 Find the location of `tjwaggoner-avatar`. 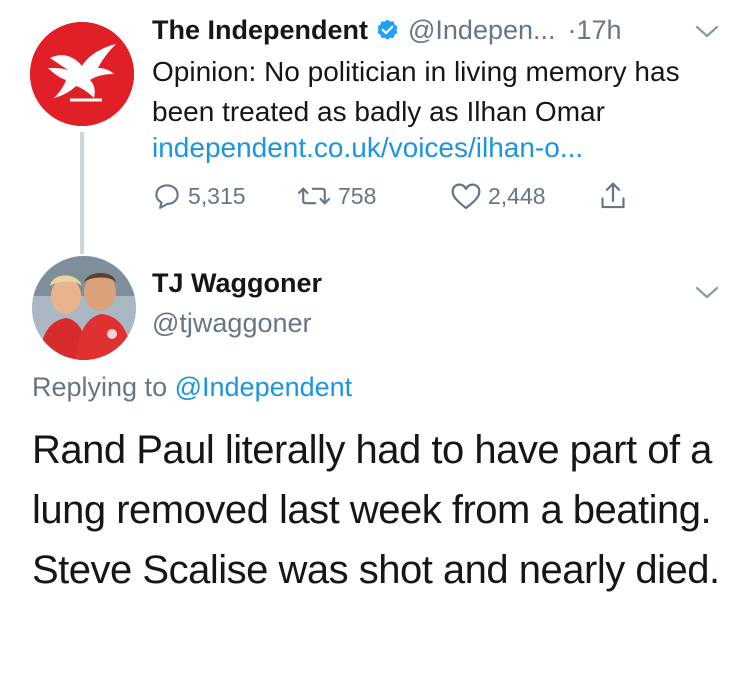

tjwaggoner-avatar is located at coordinates (84, 308).